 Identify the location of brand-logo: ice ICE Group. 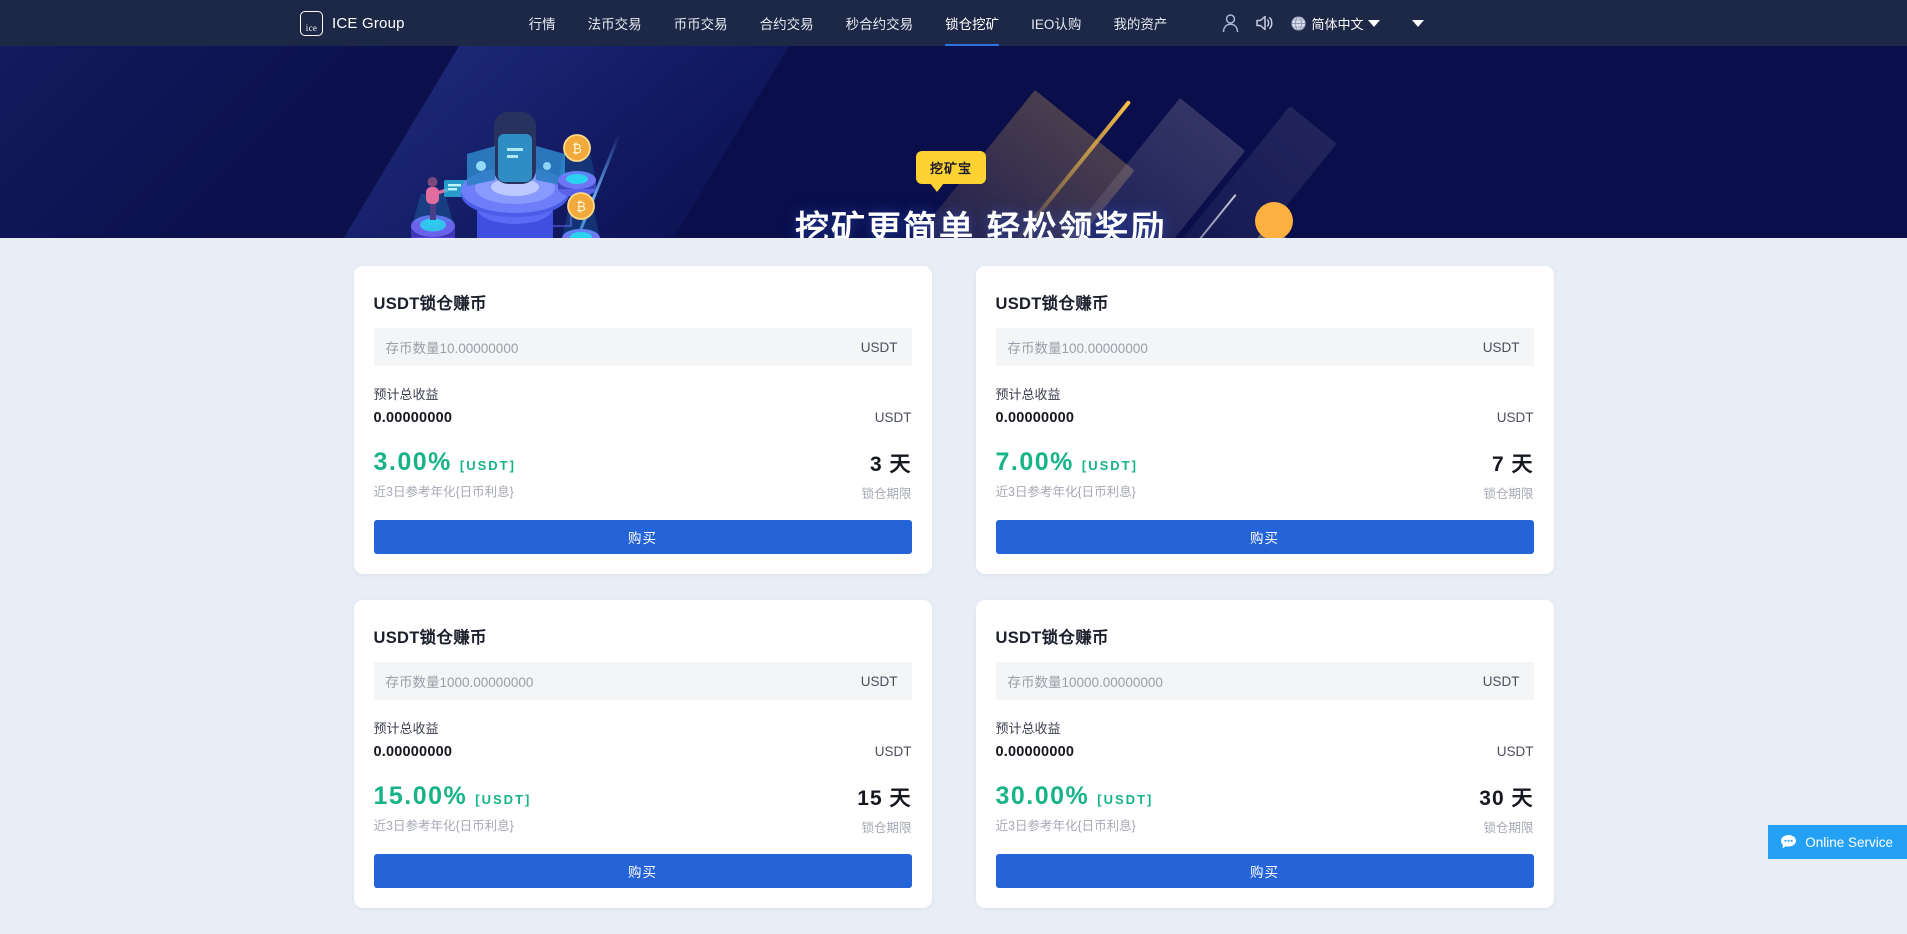
(352, 23).